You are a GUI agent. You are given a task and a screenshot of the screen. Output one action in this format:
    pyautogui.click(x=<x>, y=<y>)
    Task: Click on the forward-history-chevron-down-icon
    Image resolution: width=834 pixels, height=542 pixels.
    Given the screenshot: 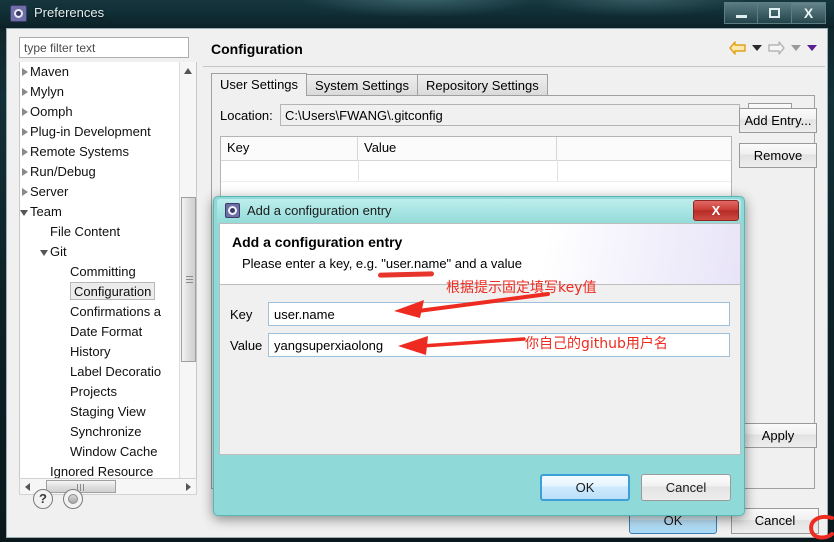 What is the action you would take?
    pyautogui.click(x=796, y=48)
    